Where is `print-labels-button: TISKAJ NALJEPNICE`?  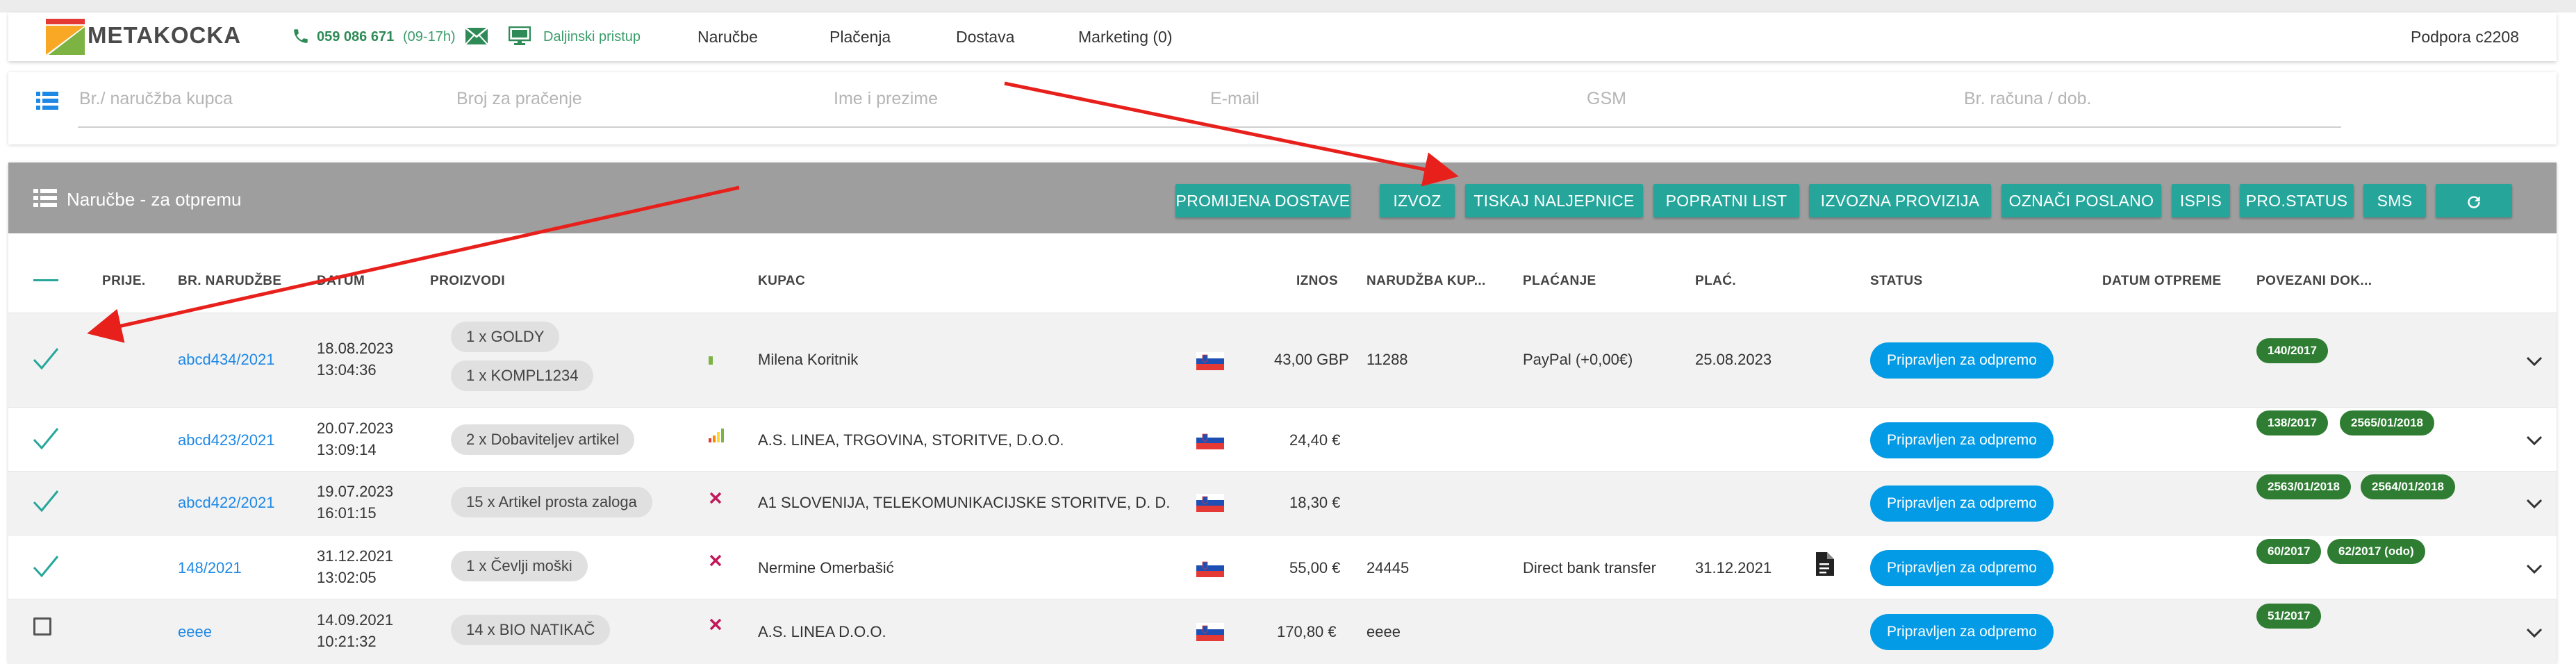
print-labels-button: TISKAJ NALJEPNICE is located at coordinates (1554, 200).